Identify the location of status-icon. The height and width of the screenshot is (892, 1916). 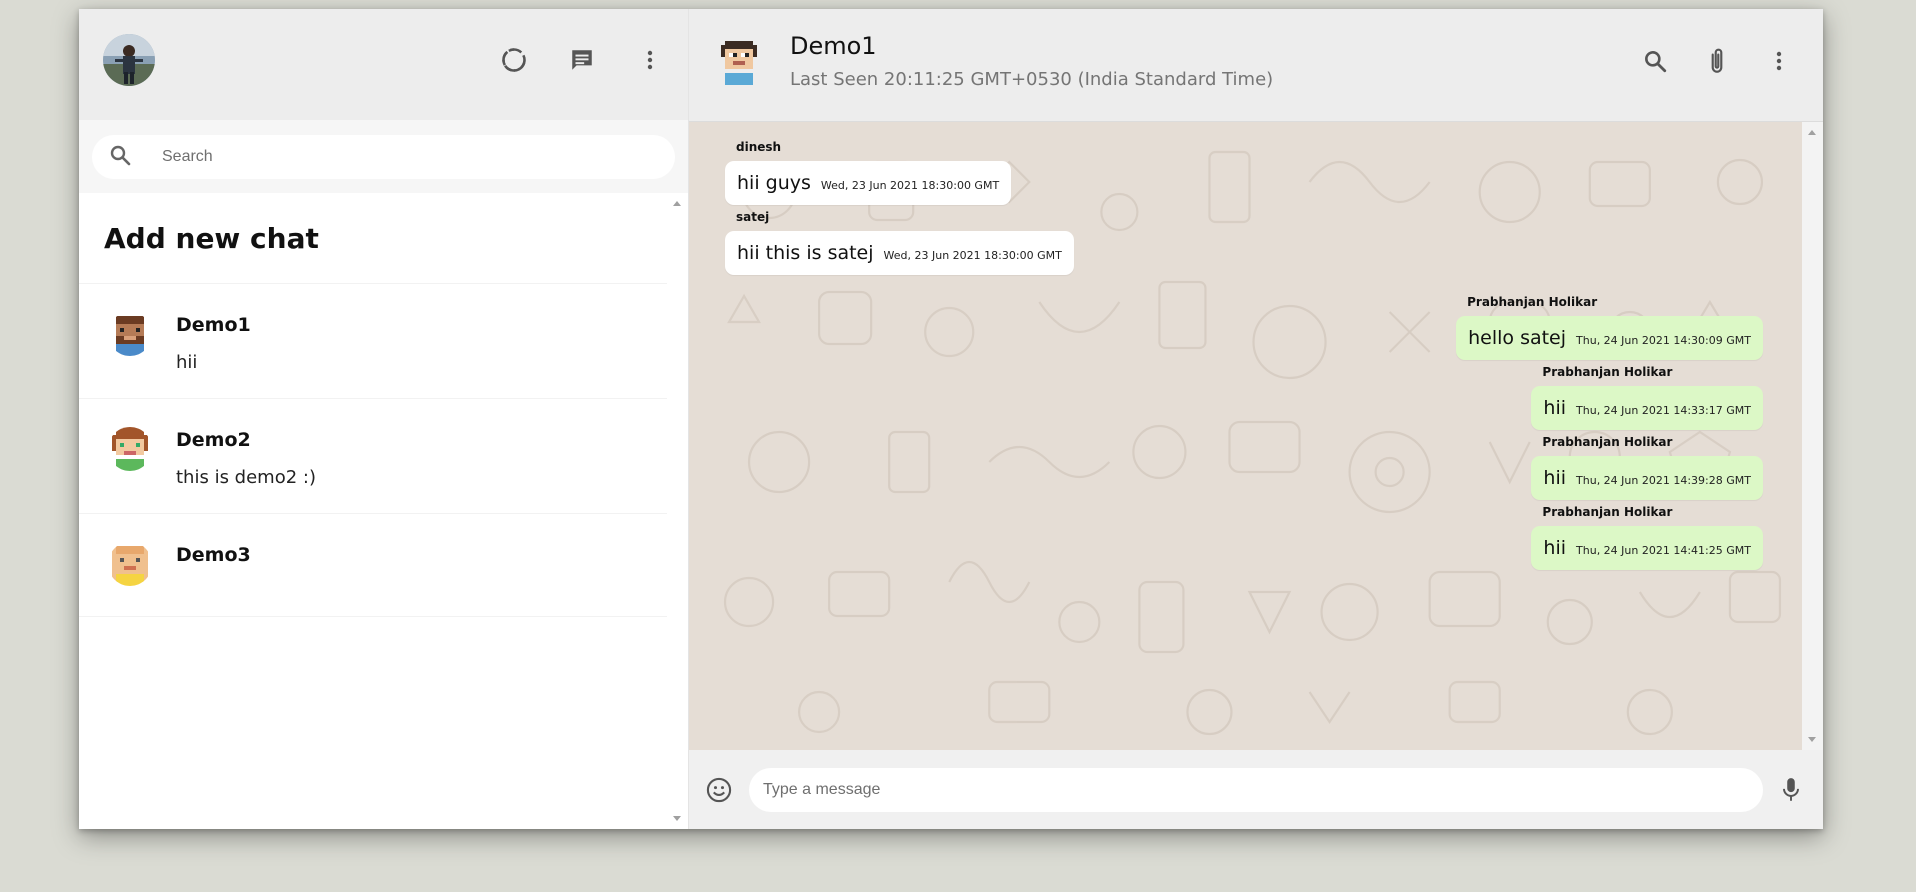
(514, 60).